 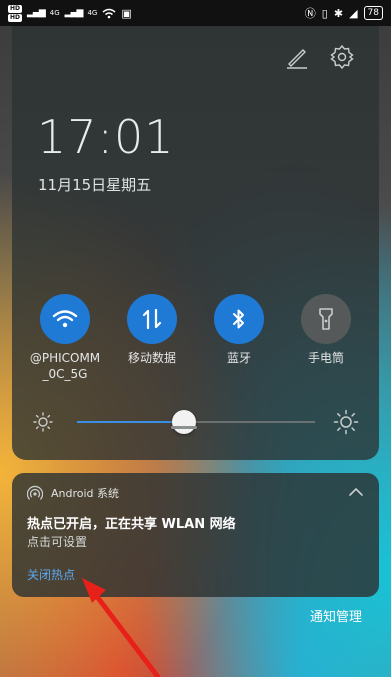 I want to click on notification-icon: ▣, so click(x=126, y=13).